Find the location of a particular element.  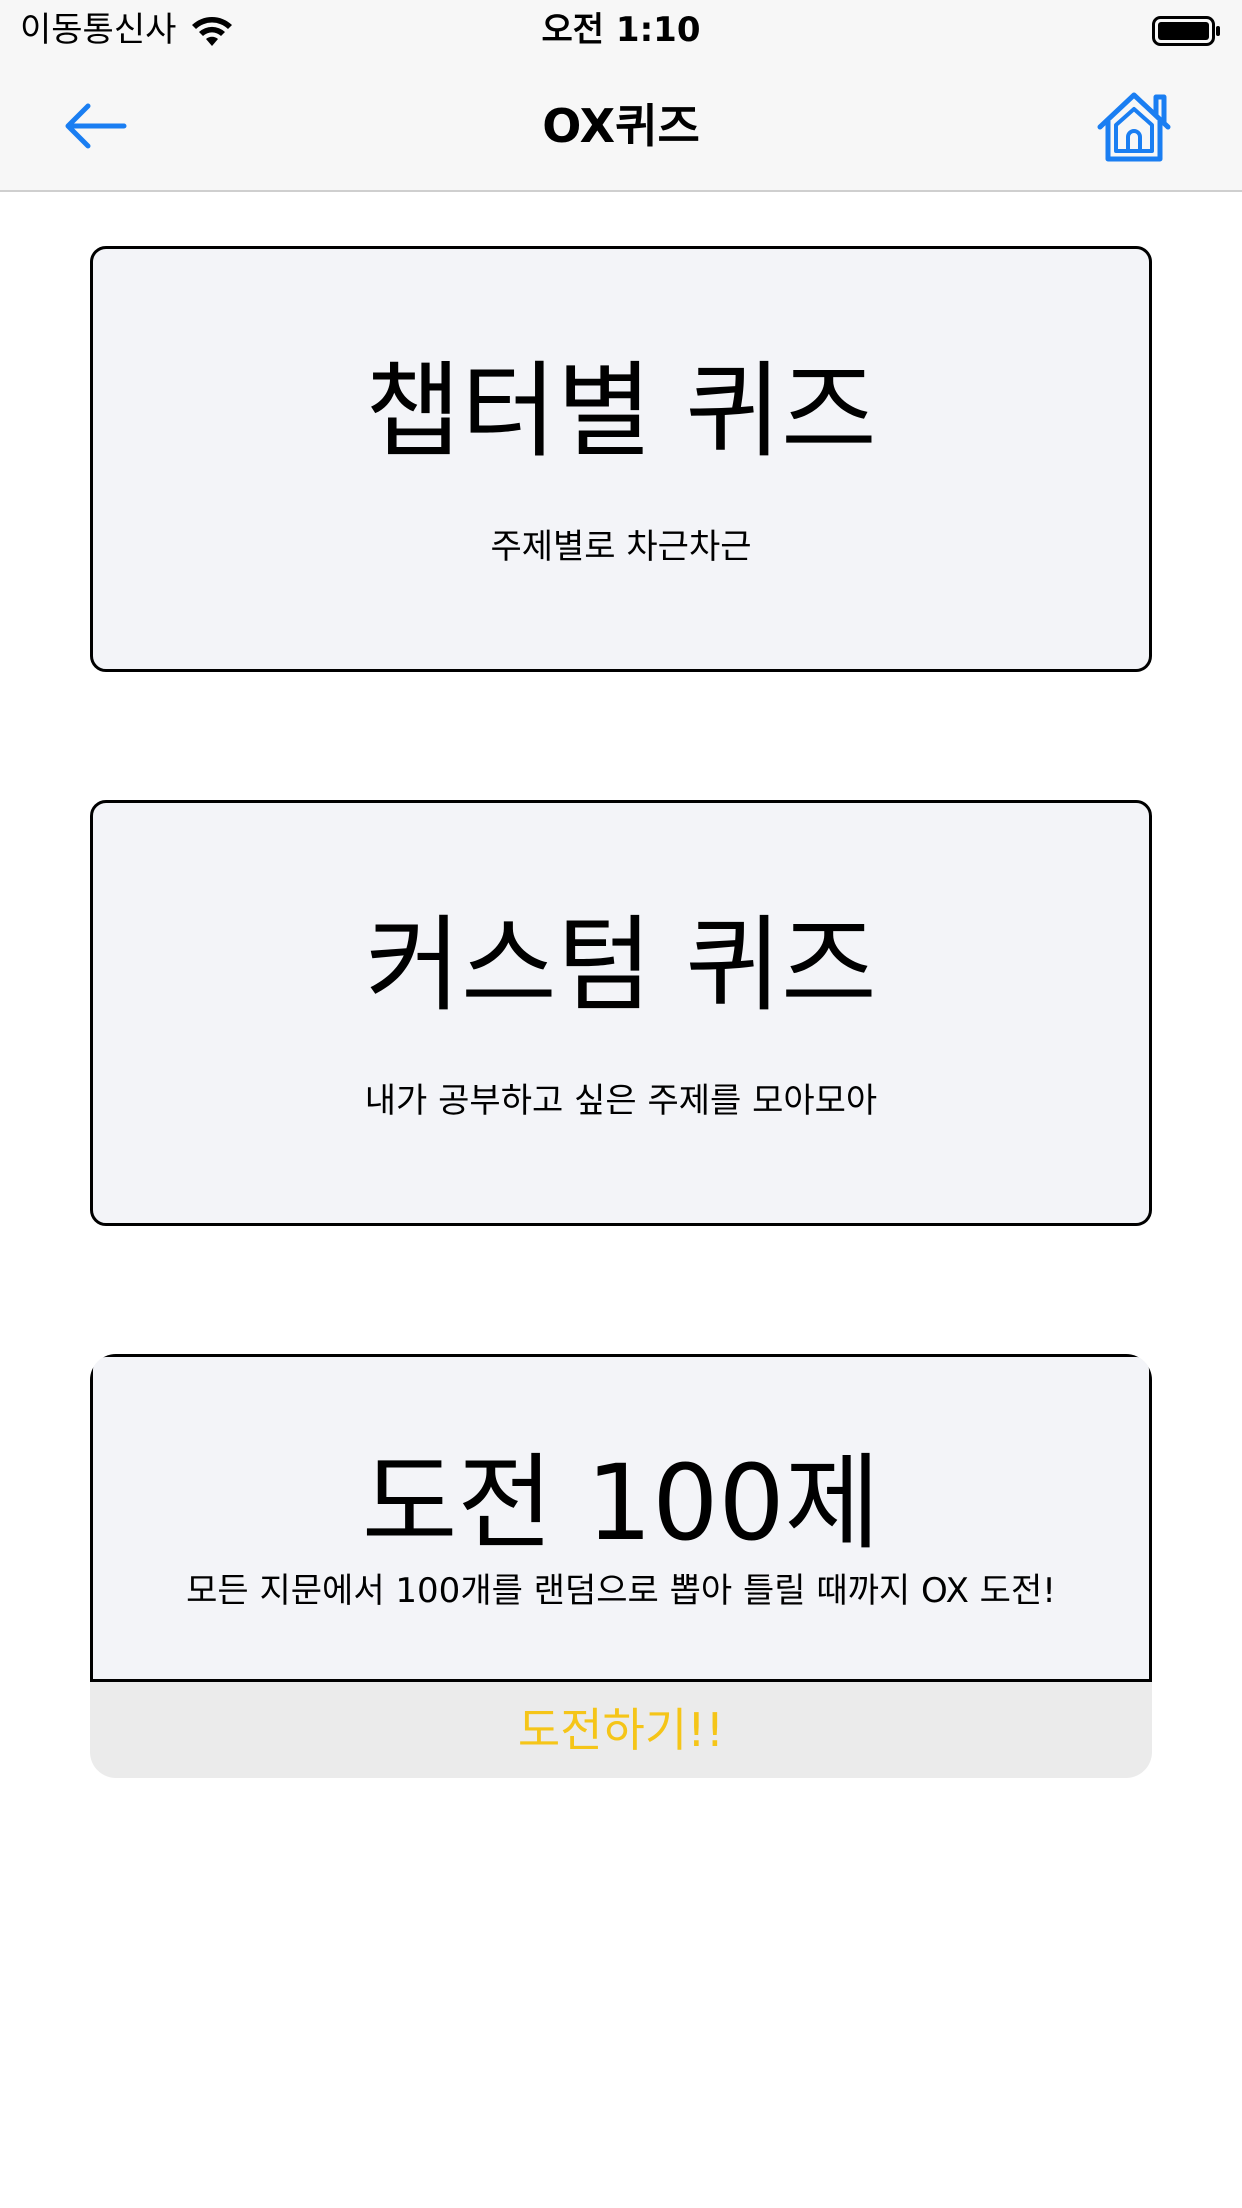

status-bar: 이동통신사 오전 1:10 is located at coordinates (621, 30).